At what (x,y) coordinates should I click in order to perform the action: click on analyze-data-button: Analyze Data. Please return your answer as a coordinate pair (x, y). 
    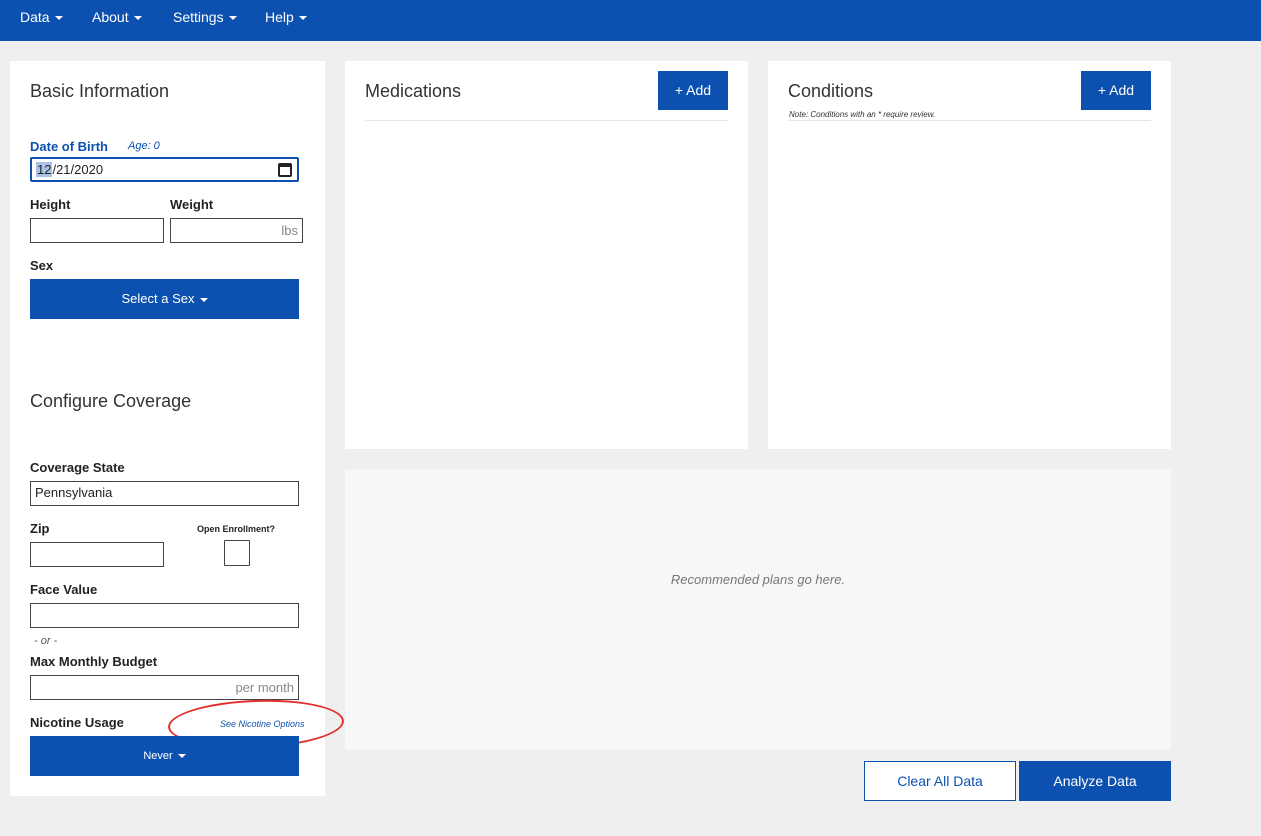
    Looking at the image, I should click on (1095, 781).